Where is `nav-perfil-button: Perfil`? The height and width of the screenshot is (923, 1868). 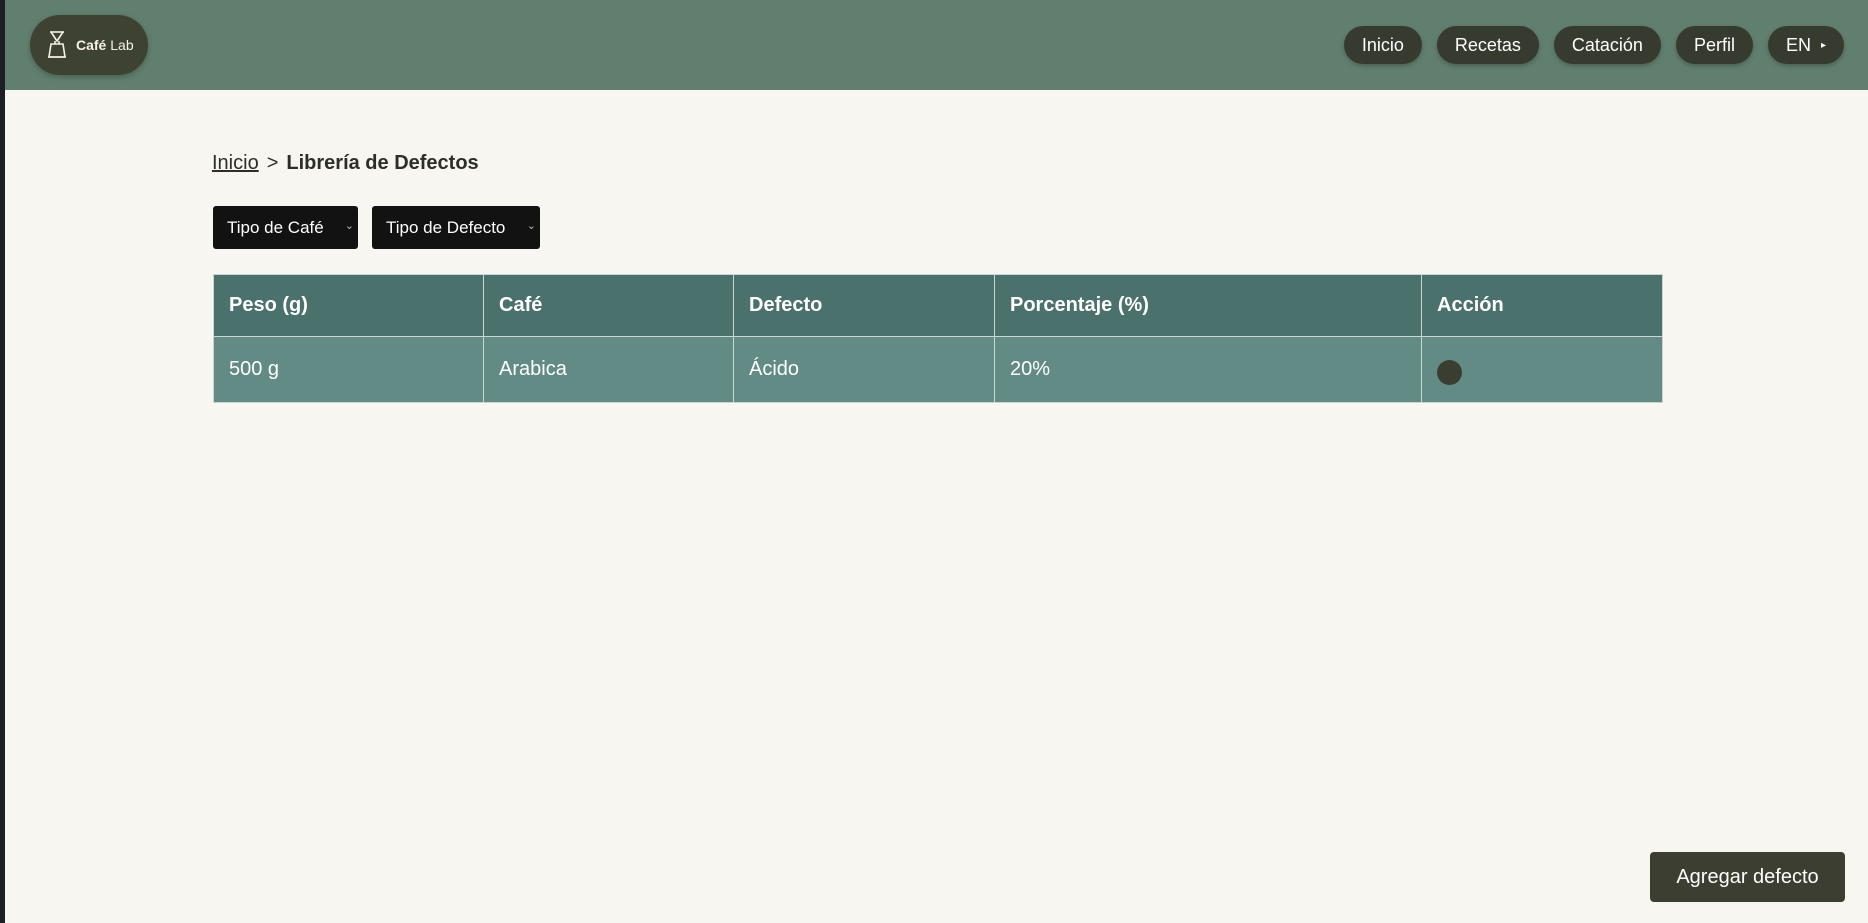
nav-perfil-button: Perfil is located at coordinates (1714, 45).